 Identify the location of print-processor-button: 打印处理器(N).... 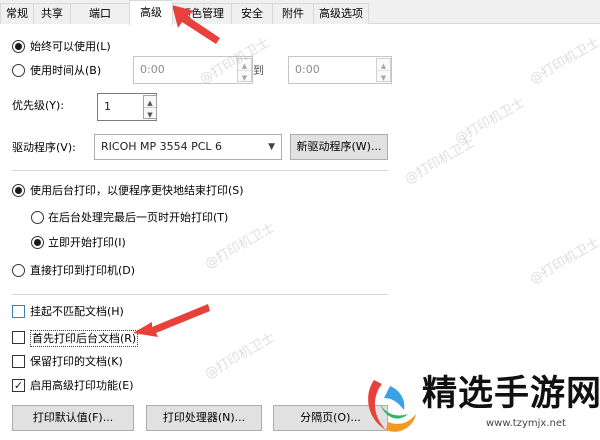
(204, 418).